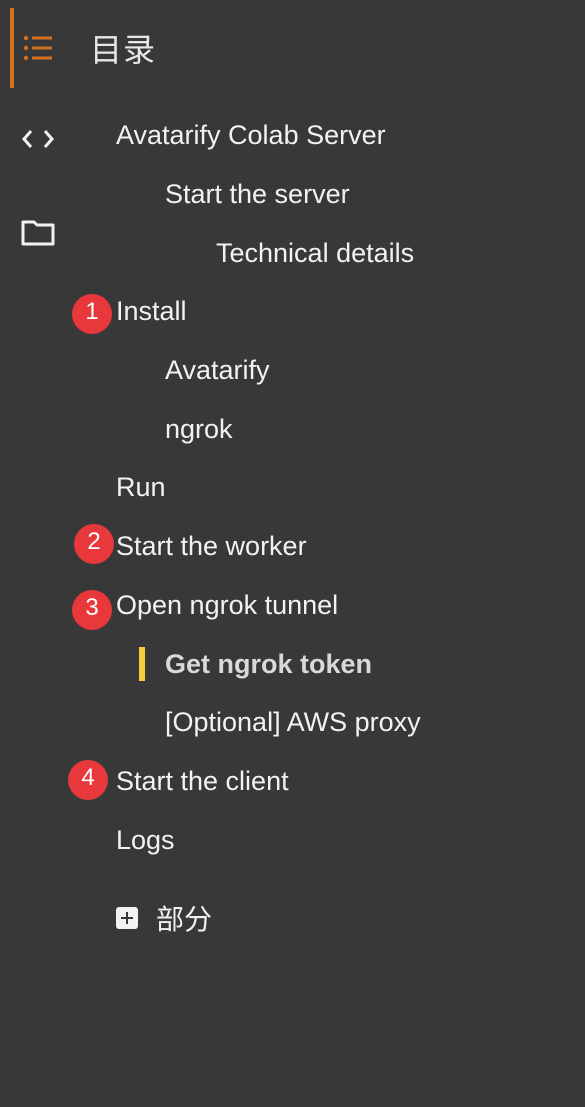 This screenshot has width=585, height=1107. What do you see at coordinates (257, 194) in the screenshot?
I see `toc-item-start-the-server: Start the server` at bounding box center [257, 194].